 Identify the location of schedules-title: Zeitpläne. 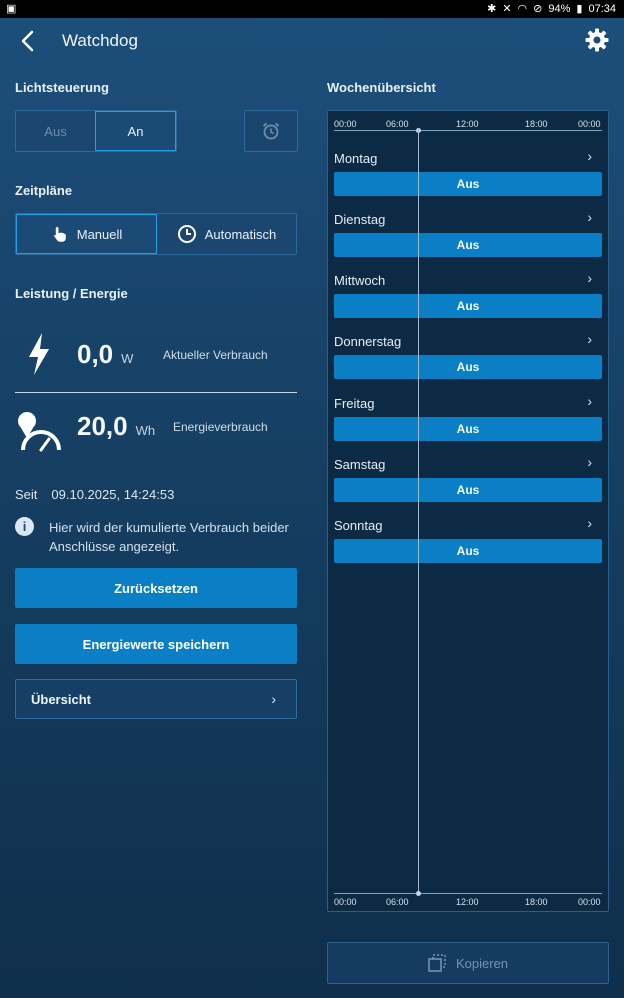
(44, 190).